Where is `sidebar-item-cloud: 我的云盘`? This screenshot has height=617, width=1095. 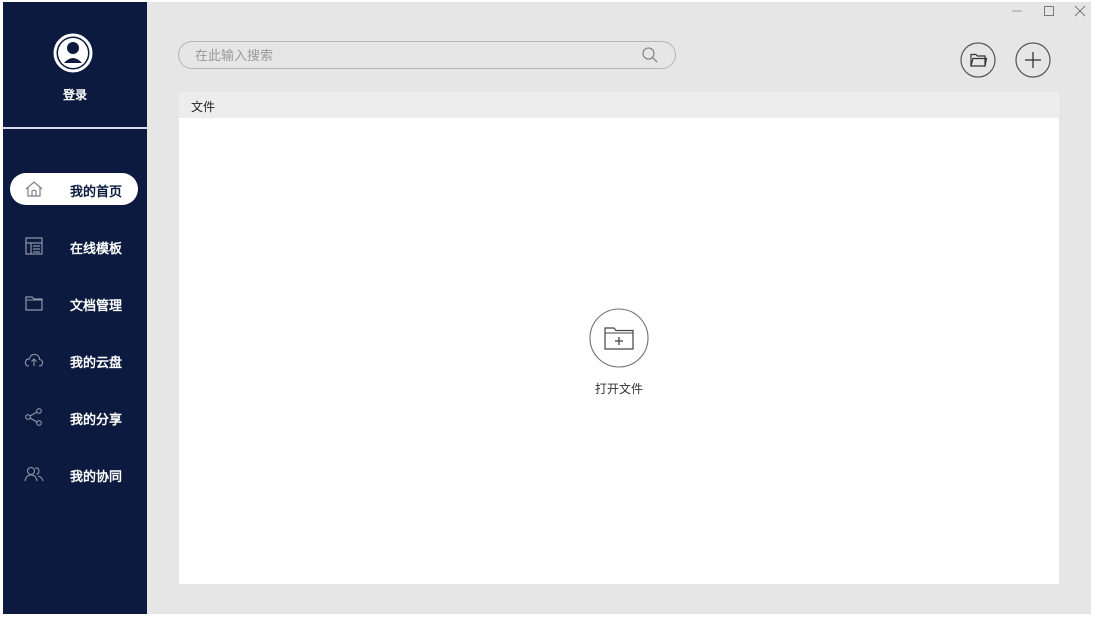
sidebar-item-cloud: 我的云盘 is located at coordinates (74, 360).